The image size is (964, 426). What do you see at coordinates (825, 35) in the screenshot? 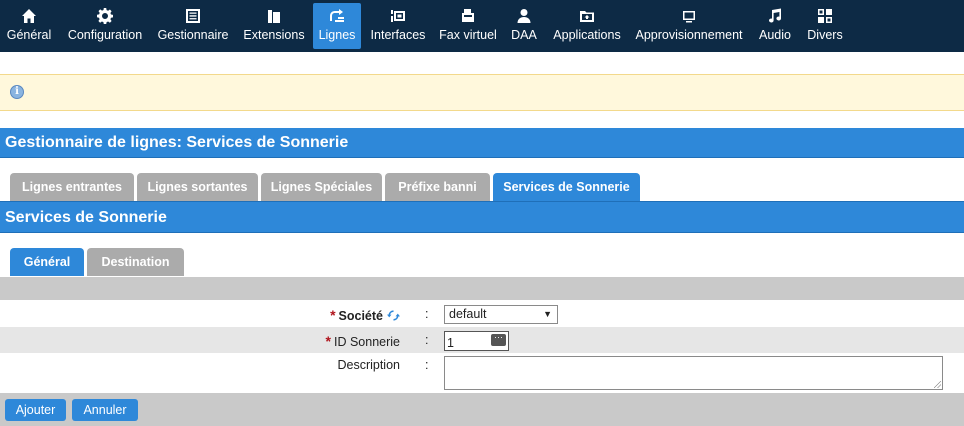
I see `nav-item-label: Divers` at bounding box center [825, 35].